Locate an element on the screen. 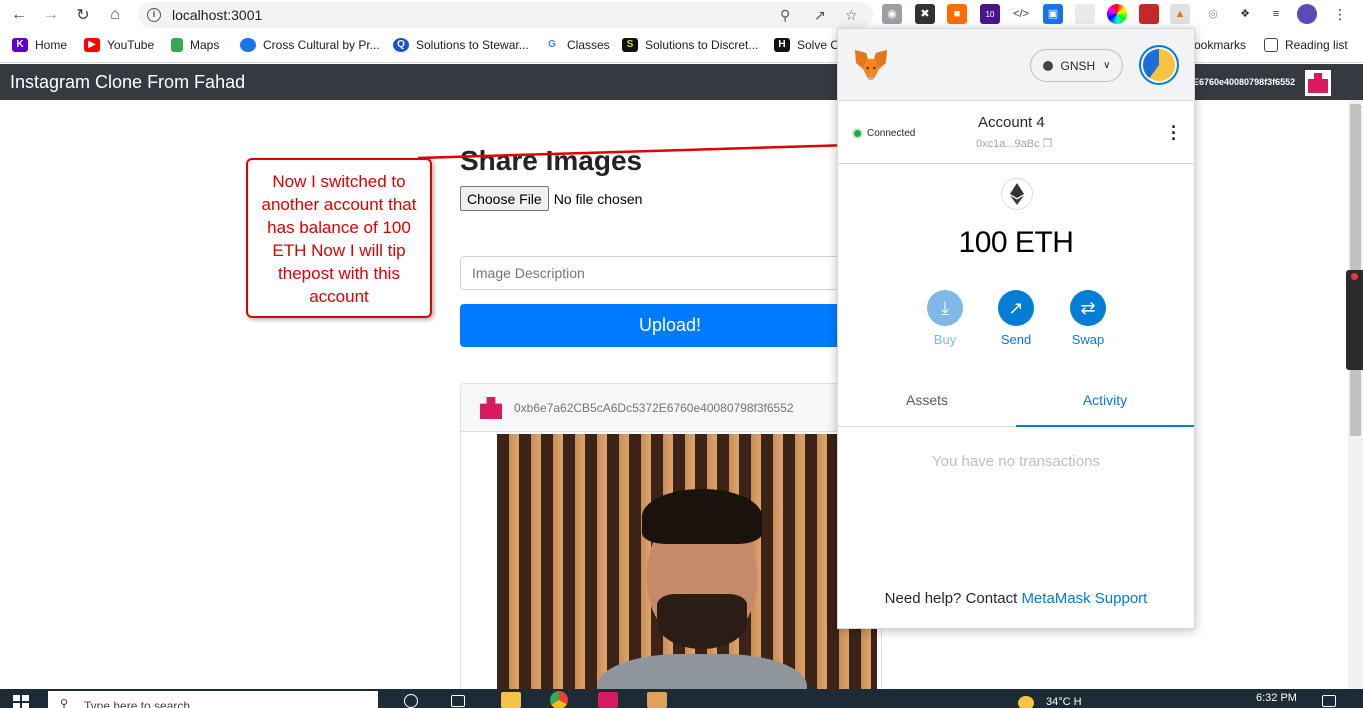  account-address-copy: 0xc1a...9aBc ❐ is located at coordinates (1014, 143).